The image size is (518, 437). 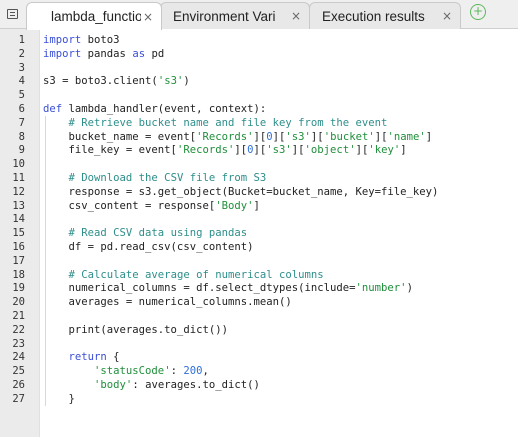 I want to click on line-number: 14, so click(x=18, y=219).